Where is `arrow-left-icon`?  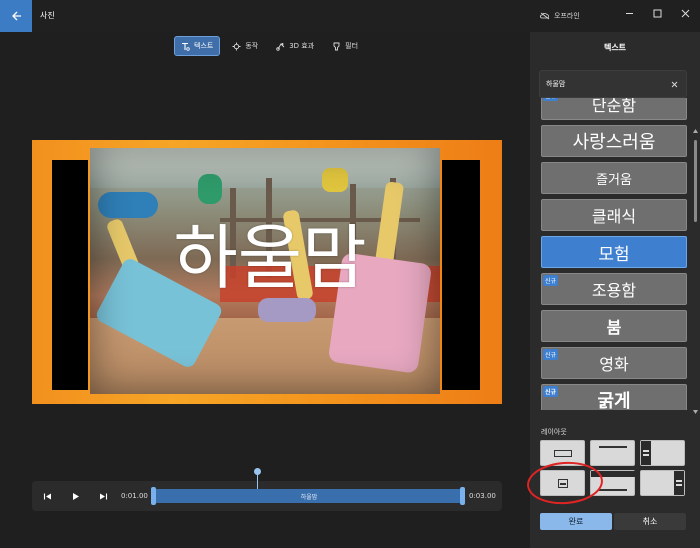
arrow-left-icon is located at coordinates (16, 16).